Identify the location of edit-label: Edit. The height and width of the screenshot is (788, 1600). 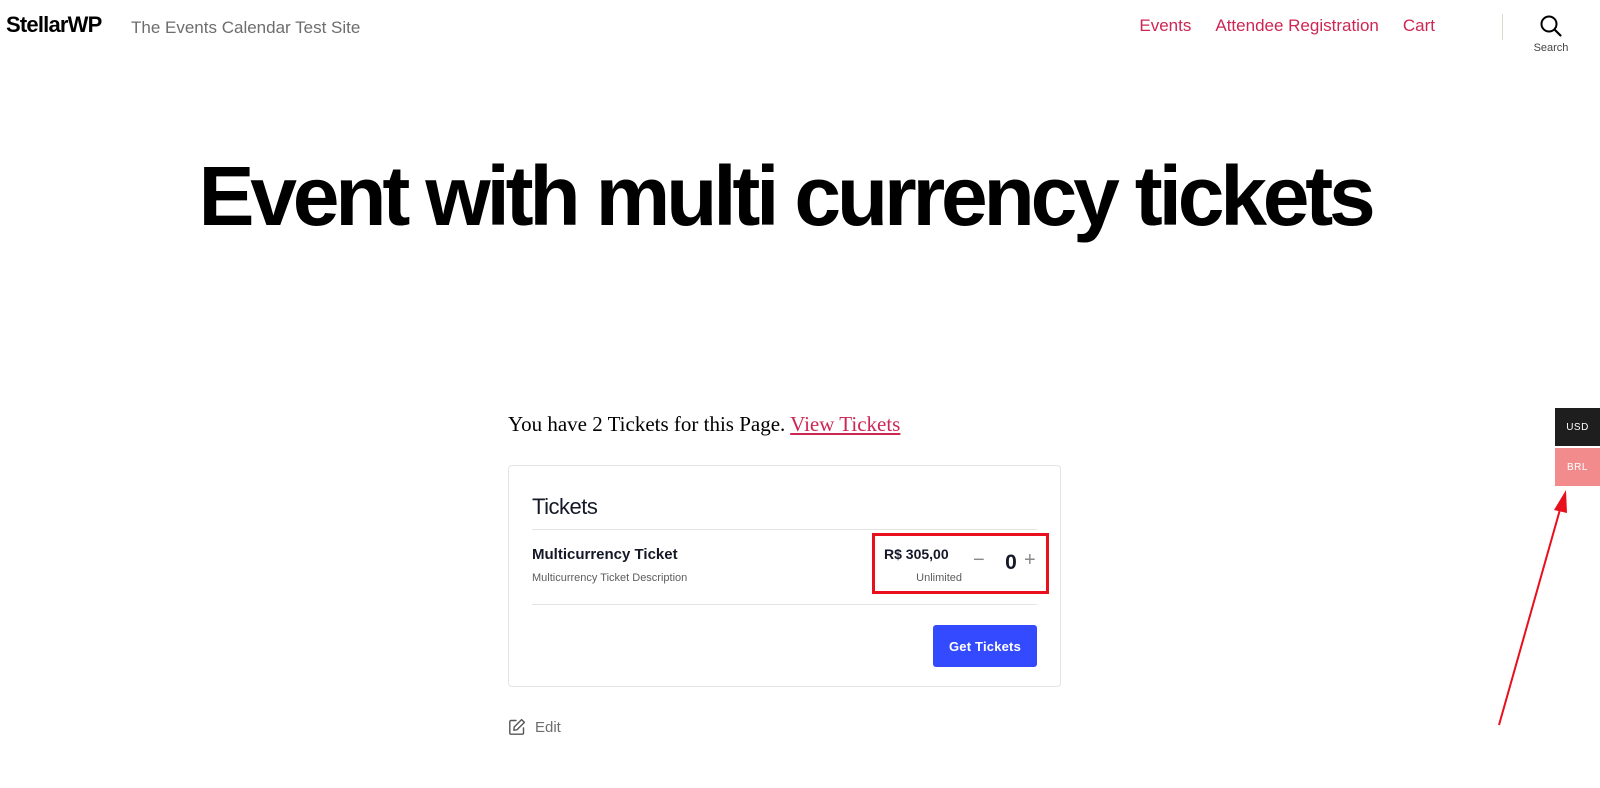
(548, 727).